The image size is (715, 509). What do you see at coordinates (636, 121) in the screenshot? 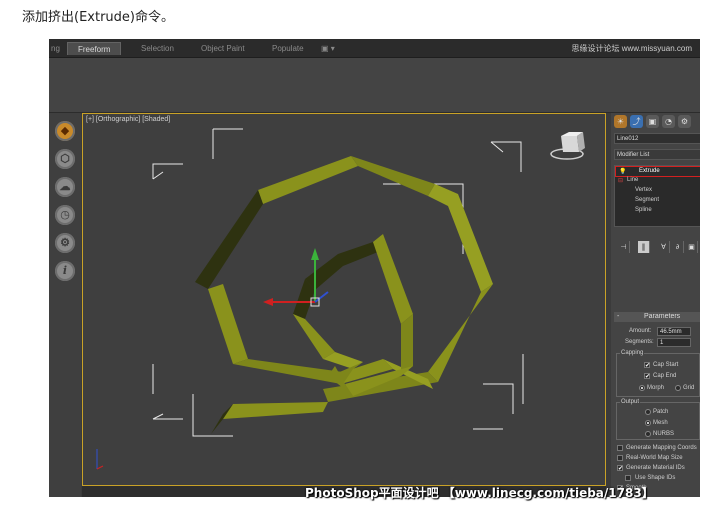
I see `modify-tab-icon: ⤴` at bounding box center [636, 121].